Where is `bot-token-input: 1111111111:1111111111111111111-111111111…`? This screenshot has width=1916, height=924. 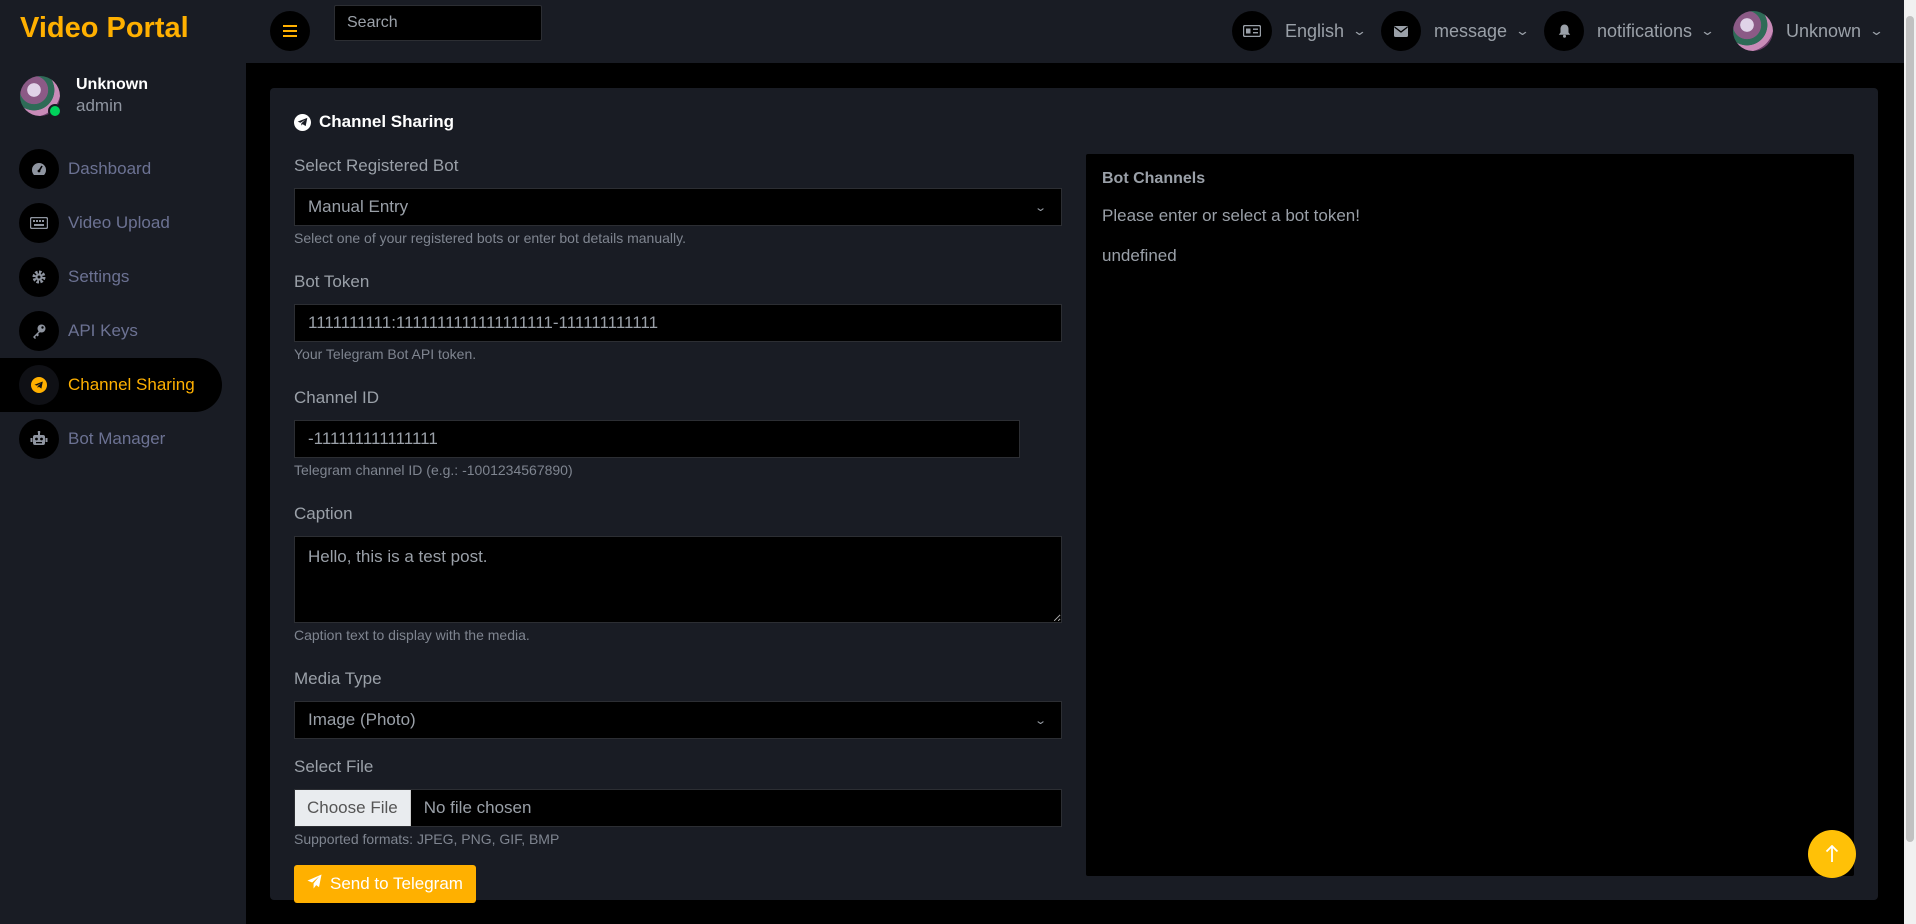 bot-token-input: 1111111111:1111111111111111111-111111111… is located at coordinates (678, 323).